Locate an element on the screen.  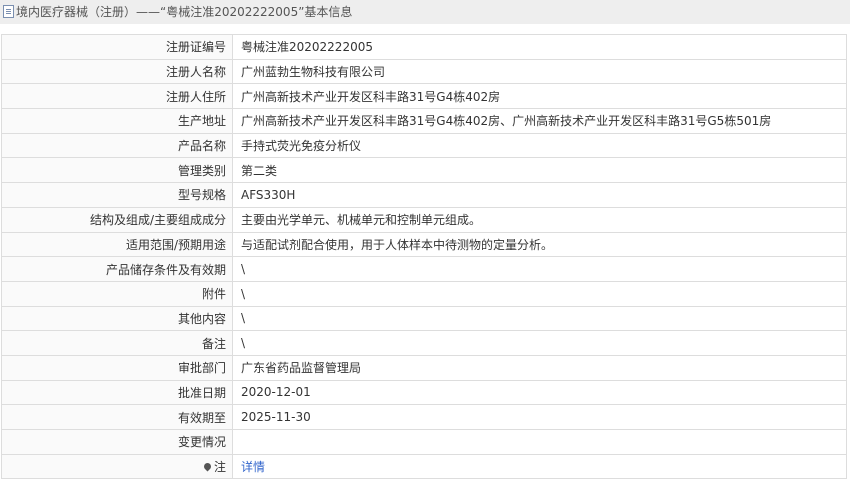
document-icon is located at coordinates (8, 11).